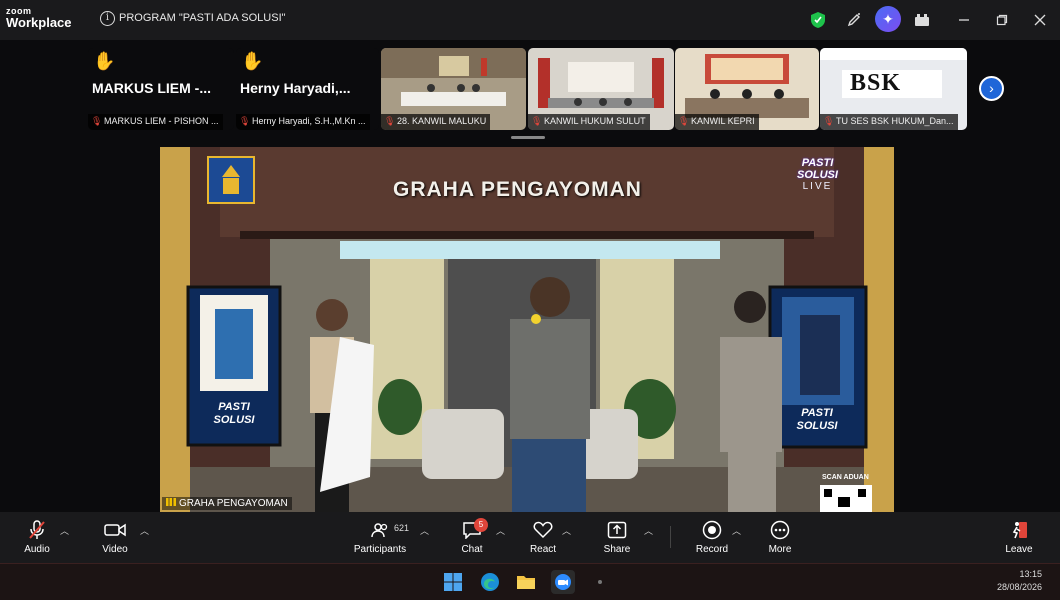 Image resolution: width=1060 pixels, height=600 pixels. I want to click on leave-label: Leave, so click(1019, 549).